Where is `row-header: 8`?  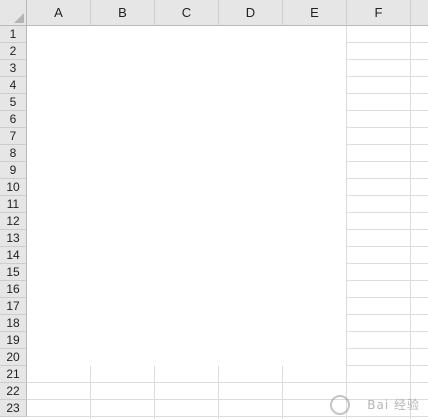
row-header: 8 is located at coordinates (13, 153).